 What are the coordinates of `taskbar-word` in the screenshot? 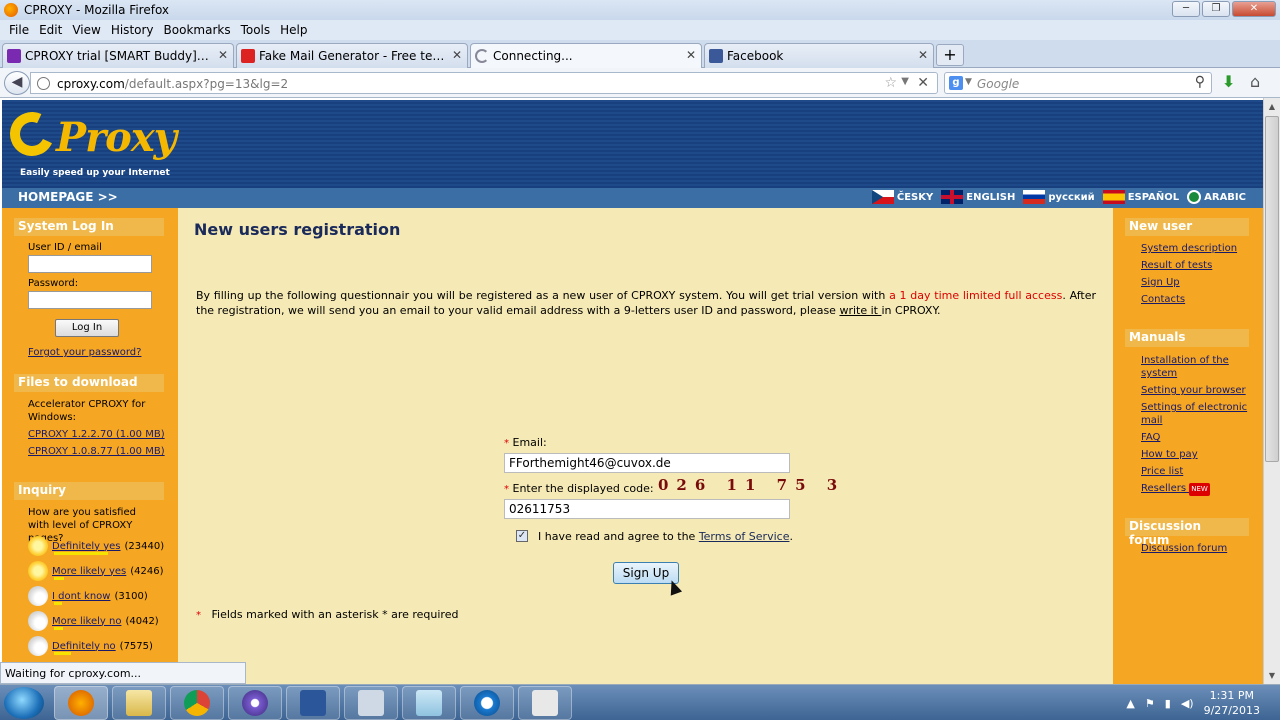 It's located at (313, 703).